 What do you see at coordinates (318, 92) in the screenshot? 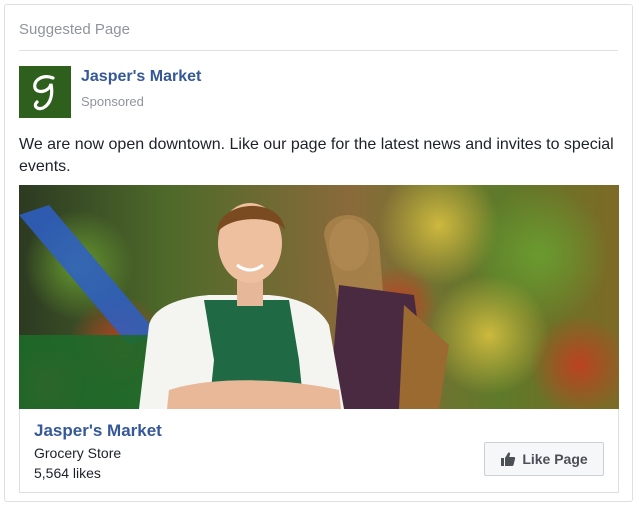
I see `post-header: Jasper's Market Sponsored` at bounding box center [318, 92].